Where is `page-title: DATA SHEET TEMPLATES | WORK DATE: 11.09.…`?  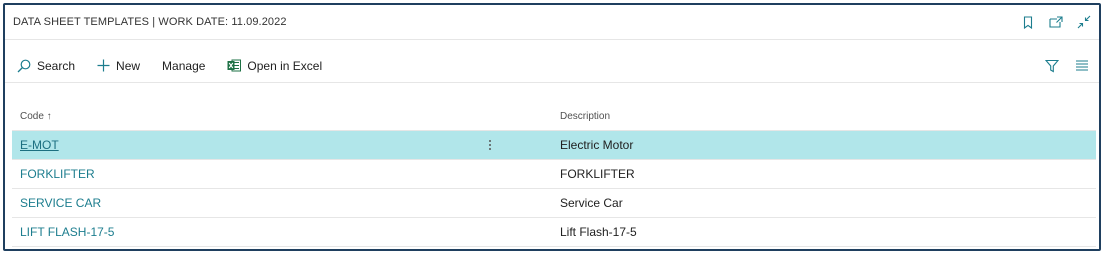 page-title: DATA SHEET TEMPLATES | WORK DATE: 11.09.… is located at coordinates (150, 22).